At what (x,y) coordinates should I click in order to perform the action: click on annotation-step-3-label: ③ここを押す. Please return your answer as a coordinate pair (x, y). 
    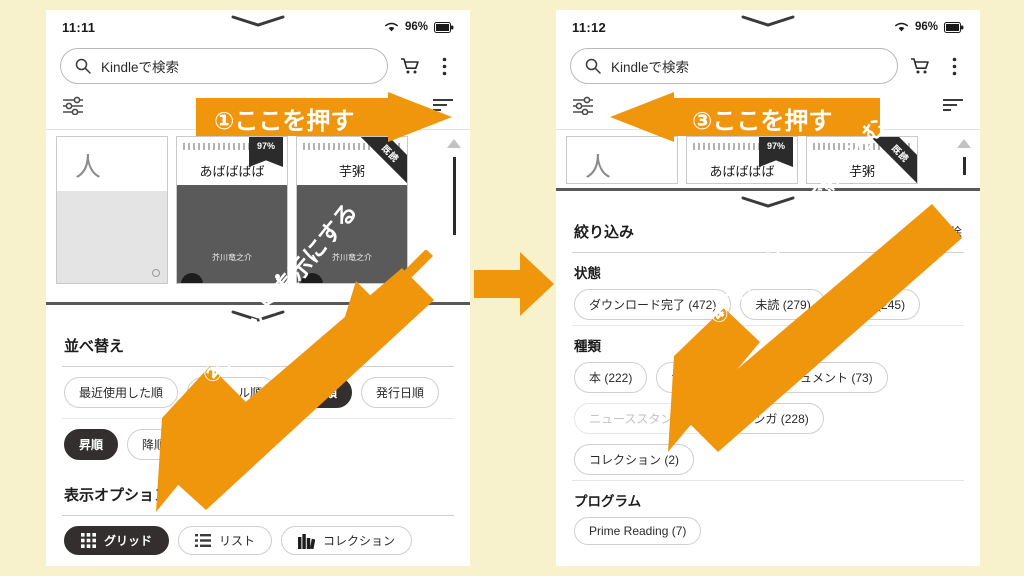
    Looking at the image, I should click on (762, 121).